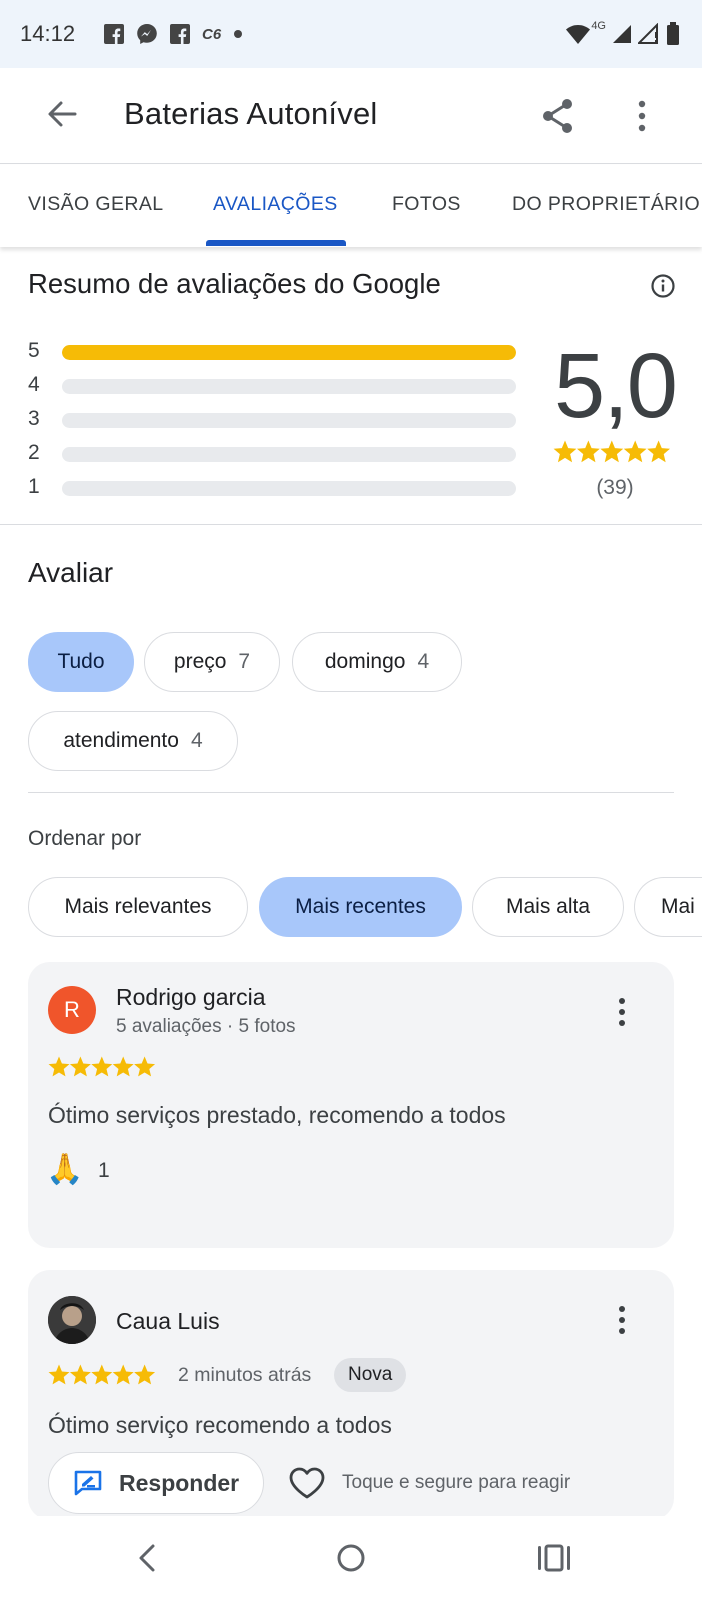 The height and width of the screenshot is (1600, 702). I want to click on filter-chip-service: atendimento 4, so click(133, 741).